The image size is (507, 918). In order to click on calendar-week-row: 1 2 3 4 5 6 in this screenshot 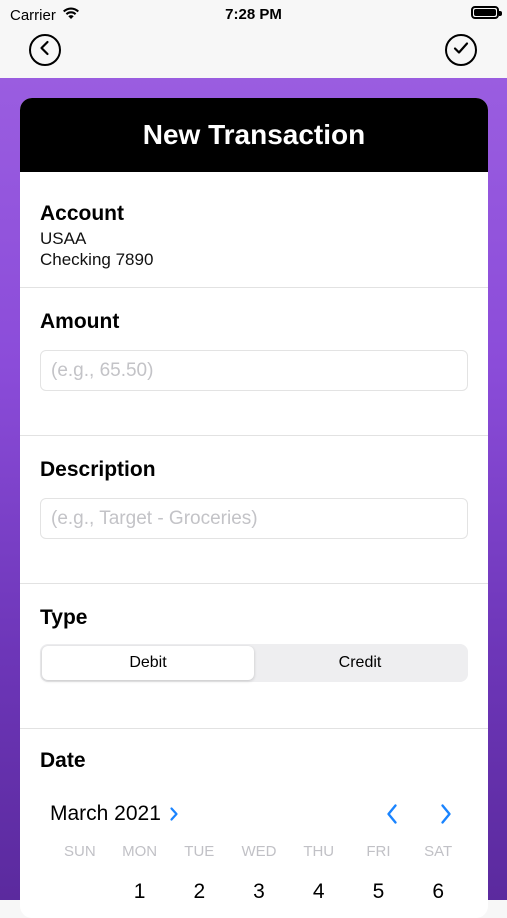, I will do `click(254, 892)`.